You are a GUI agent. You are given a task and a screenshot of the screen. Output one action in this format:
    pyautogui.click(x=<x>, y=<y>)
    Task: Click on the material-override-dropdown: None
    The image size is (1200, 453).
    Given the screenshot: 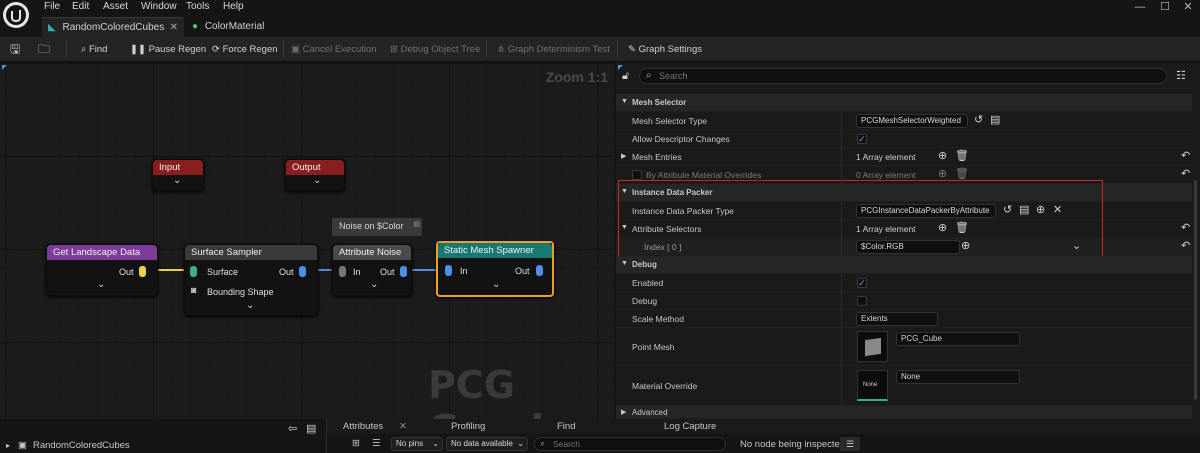 What is the action you would take?
    pyautogui.click(x=958, y=377)
    